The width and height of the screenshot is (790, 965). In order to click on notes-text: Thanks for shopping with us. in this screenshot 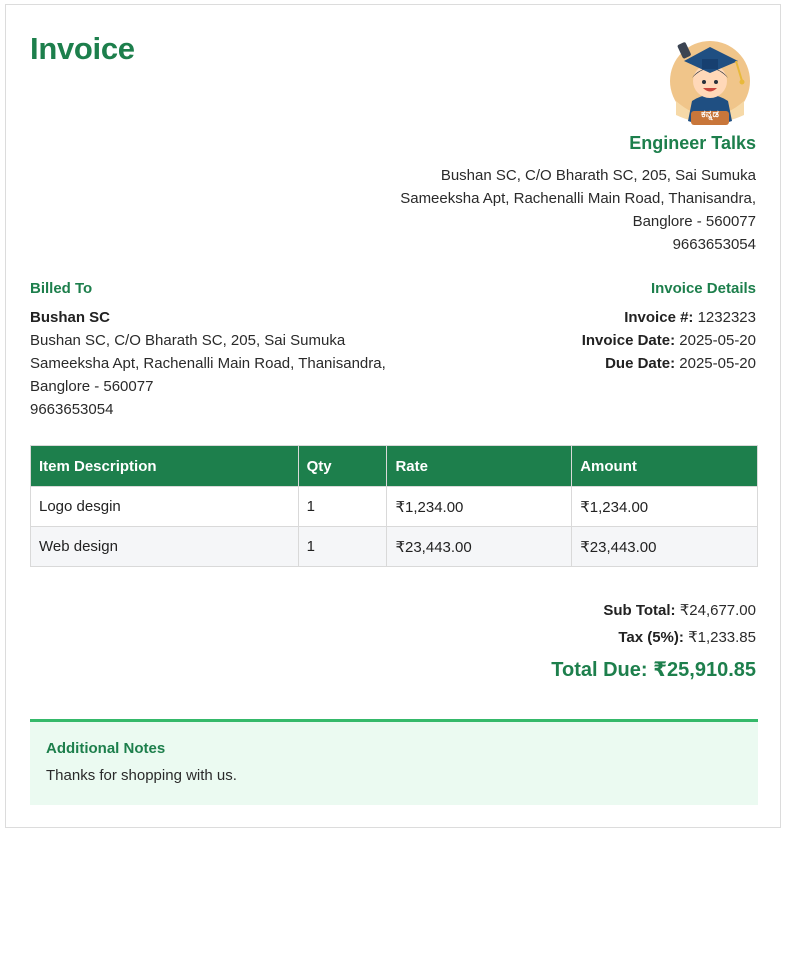, I will do `click(141, 775)`.